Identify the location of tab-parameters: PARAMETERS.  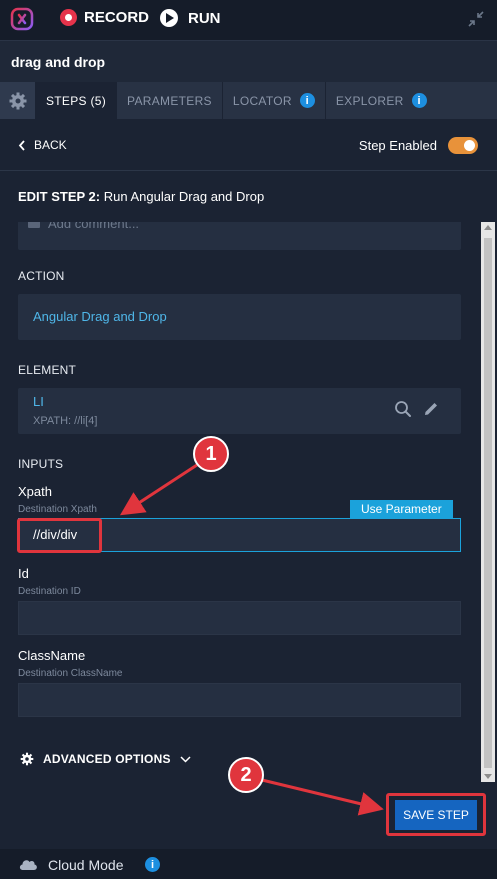
(170, 100).